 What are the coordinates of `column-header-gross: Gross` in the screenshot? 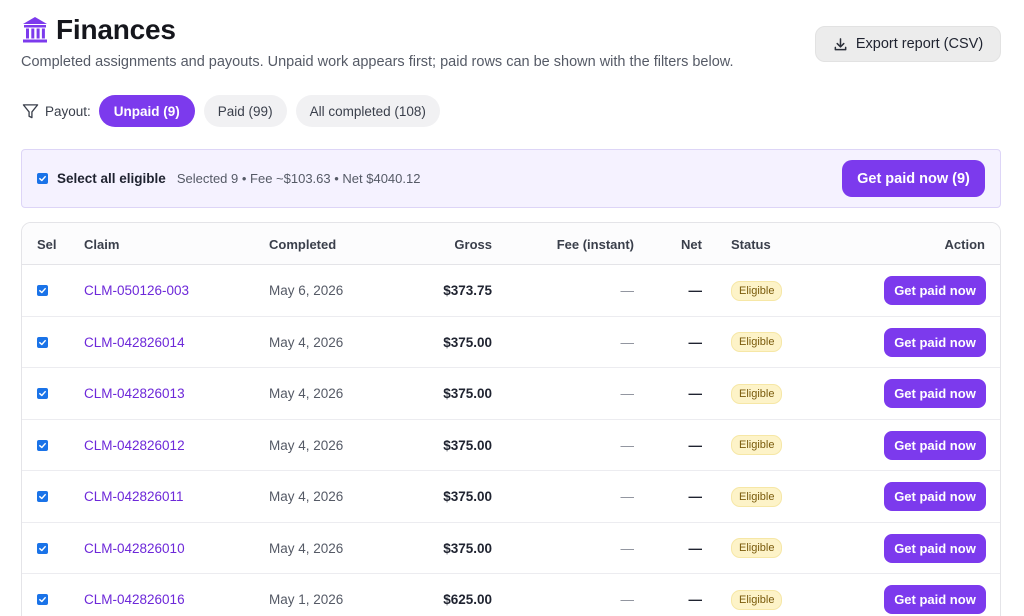 It's located at (473, 244).